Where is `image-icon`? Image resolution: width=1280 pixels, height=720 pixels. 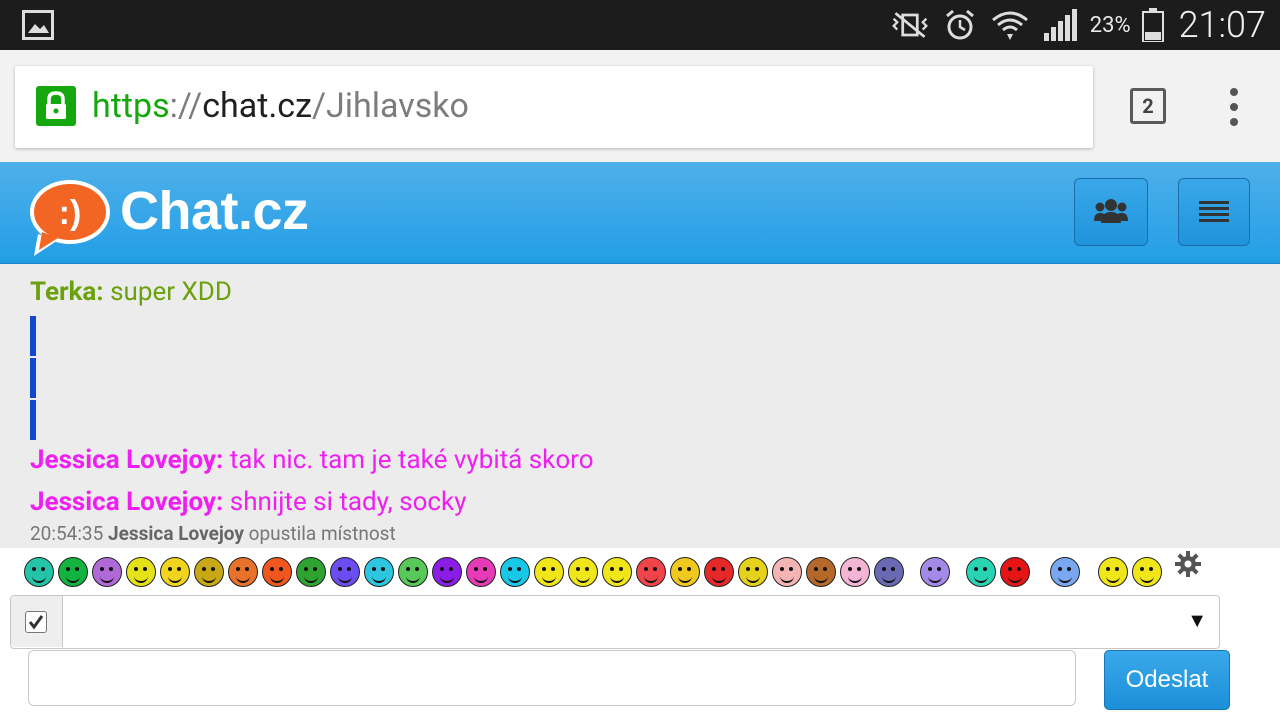 image-icon is located at coordinates (38, 25).